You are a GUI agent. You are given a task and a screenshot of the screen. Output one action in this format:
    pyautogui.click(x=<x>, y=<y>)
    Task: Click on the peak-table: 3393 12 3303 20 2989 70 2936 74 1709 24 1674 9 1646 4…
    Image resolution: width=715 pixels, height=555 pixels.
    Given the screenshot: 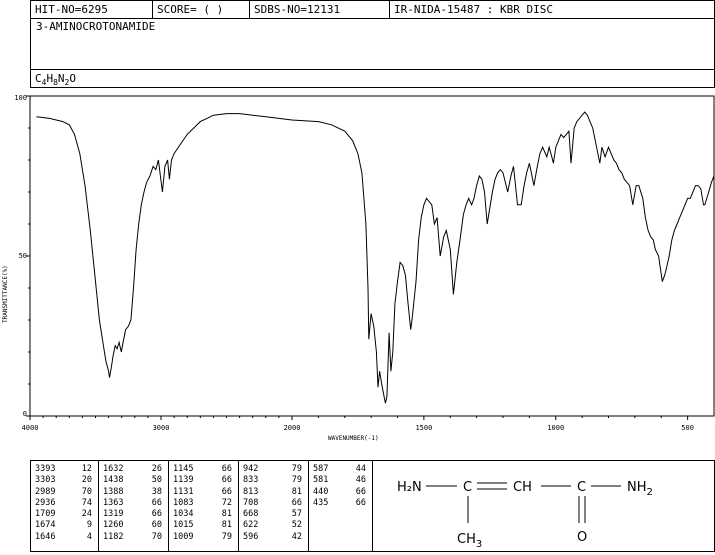 What is the action you would take?
    pyautogui.click(x=201, y=506)
    